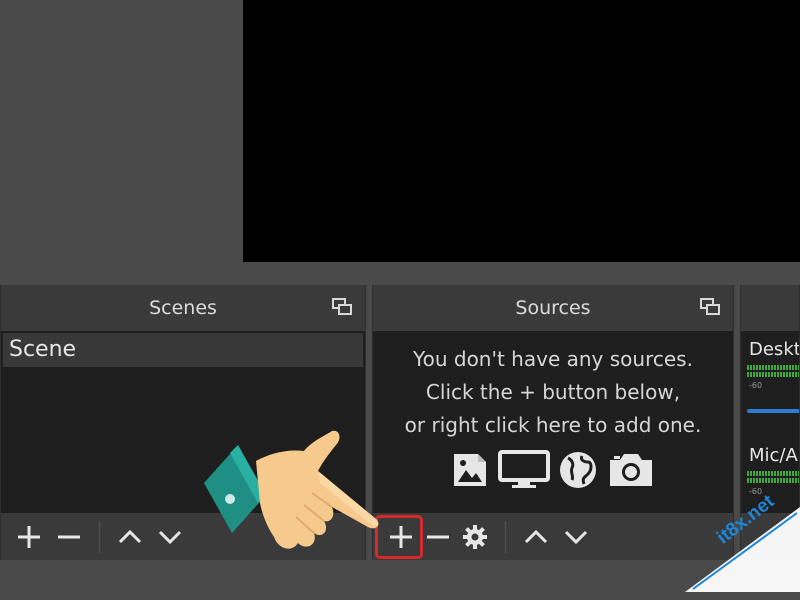 Image resolution: width=800 pixels, height=600 pixels. I want to click on source-type-icons, so click(553, 470).